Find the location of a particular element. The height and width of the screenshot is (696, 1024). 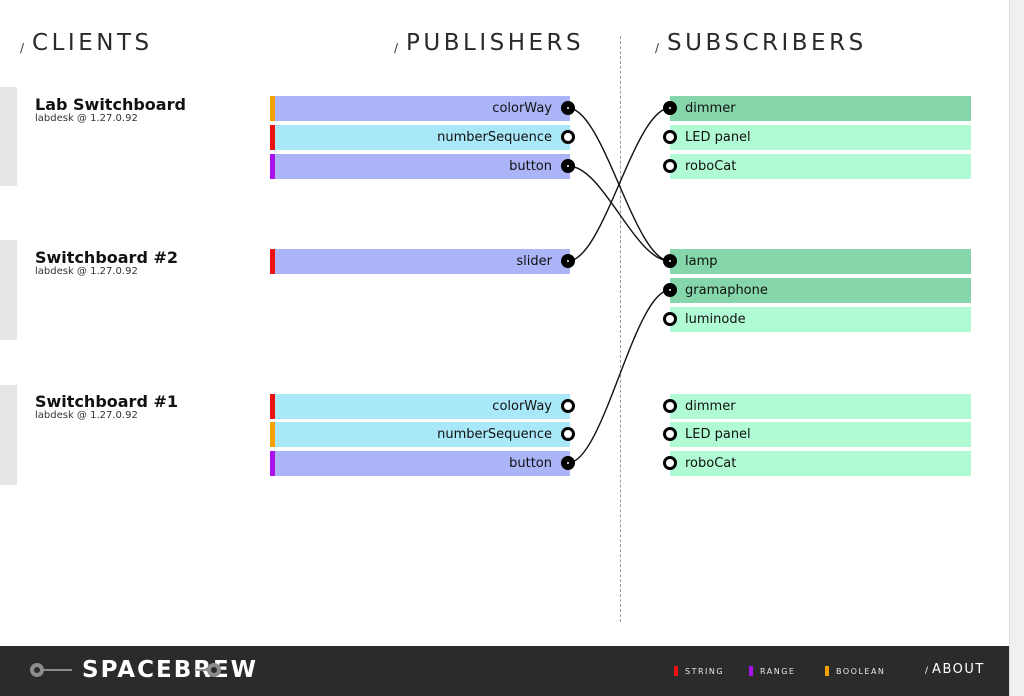

subscribers-header: / SUBSCRIBERS is located at coordinates (761, 43).